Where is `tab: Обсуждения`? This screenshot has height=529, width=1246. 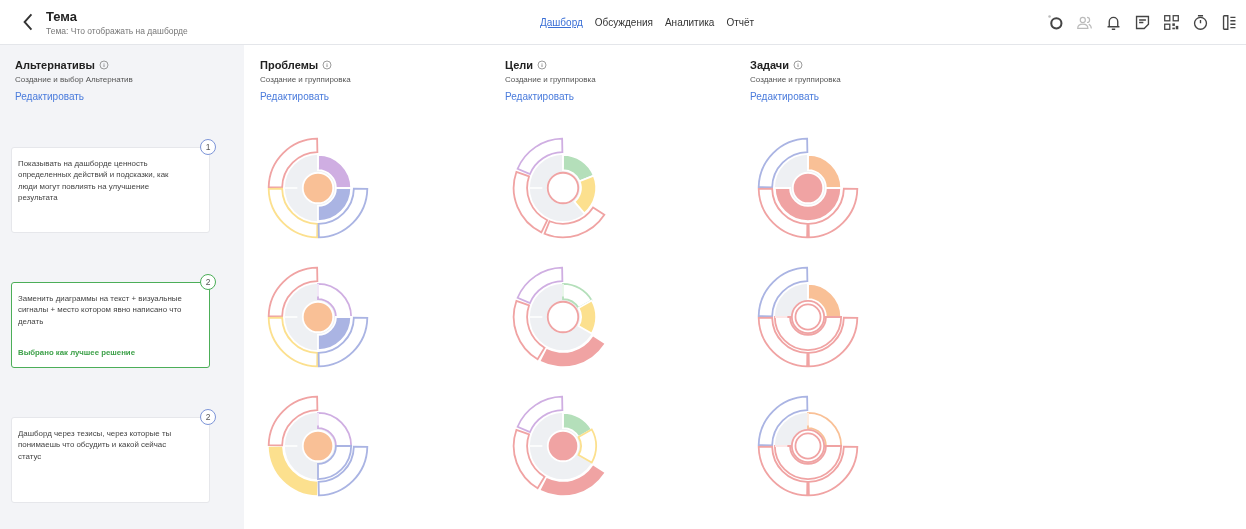 tab: Обсуждения is located at coordinates (623, 22).